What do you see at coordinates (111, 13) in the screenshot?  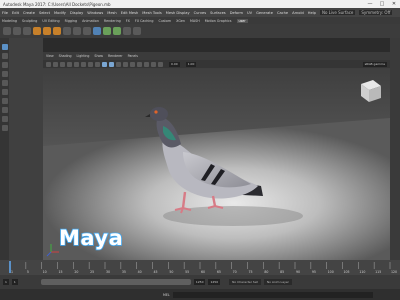 I see `menu-mesh: Mesh` at bounding box center [111, 13].